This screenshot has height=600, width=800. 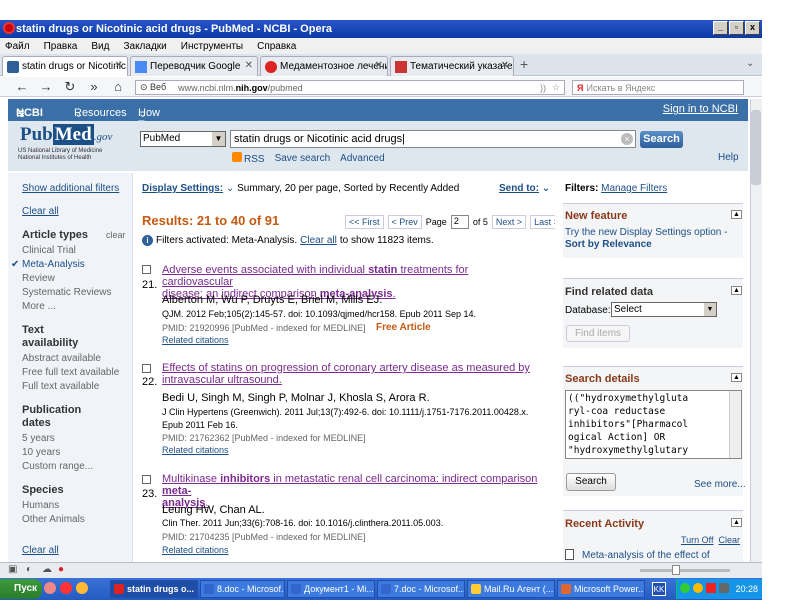 I want to click on browser-icon, so click(x=82, y=588).